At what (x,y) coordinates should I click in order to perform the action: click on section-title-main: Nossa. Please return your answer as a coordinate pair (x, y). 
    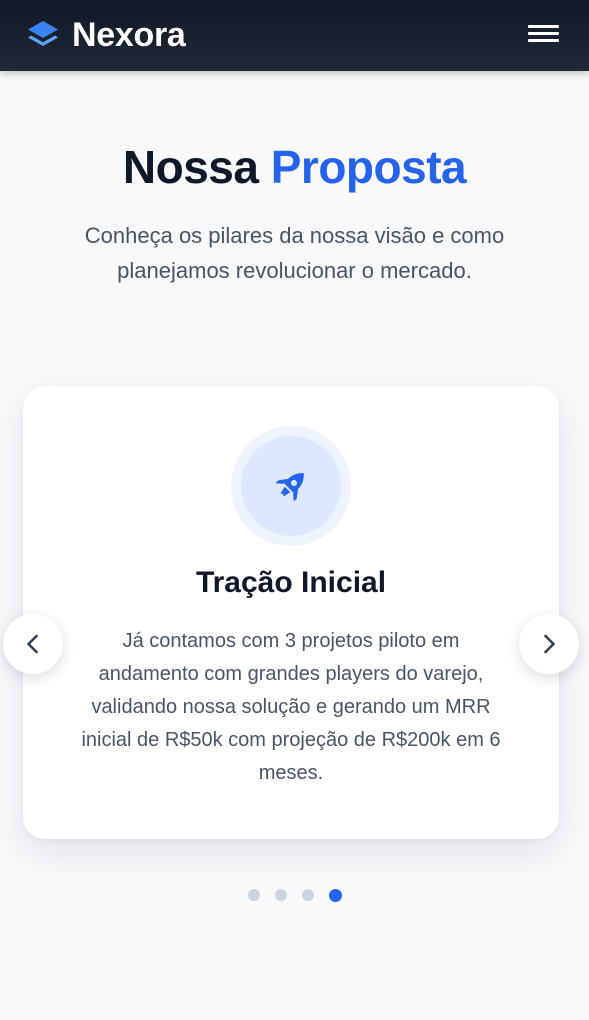
    Looking at the image, I should click on (190, 167).